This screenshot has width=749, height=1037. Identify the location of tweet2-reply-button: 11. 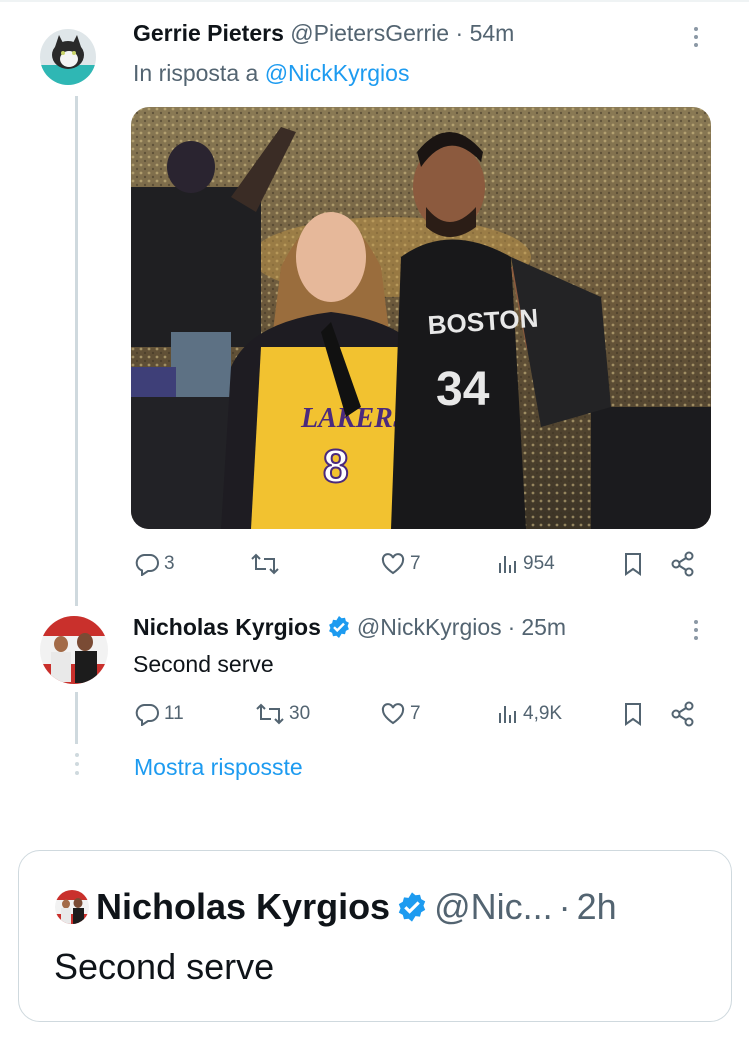
(159, 714).